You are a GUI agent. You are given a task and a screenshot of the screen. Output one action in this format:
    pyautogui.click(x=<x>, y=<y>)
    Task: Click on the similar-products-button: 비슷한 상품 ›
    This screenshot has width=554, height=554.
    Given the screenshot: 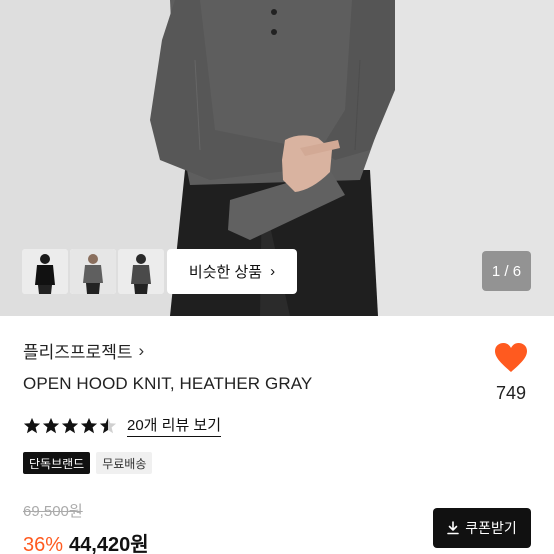 What is the action you would take?
    pyautogui.click(x=232, y=271)
    